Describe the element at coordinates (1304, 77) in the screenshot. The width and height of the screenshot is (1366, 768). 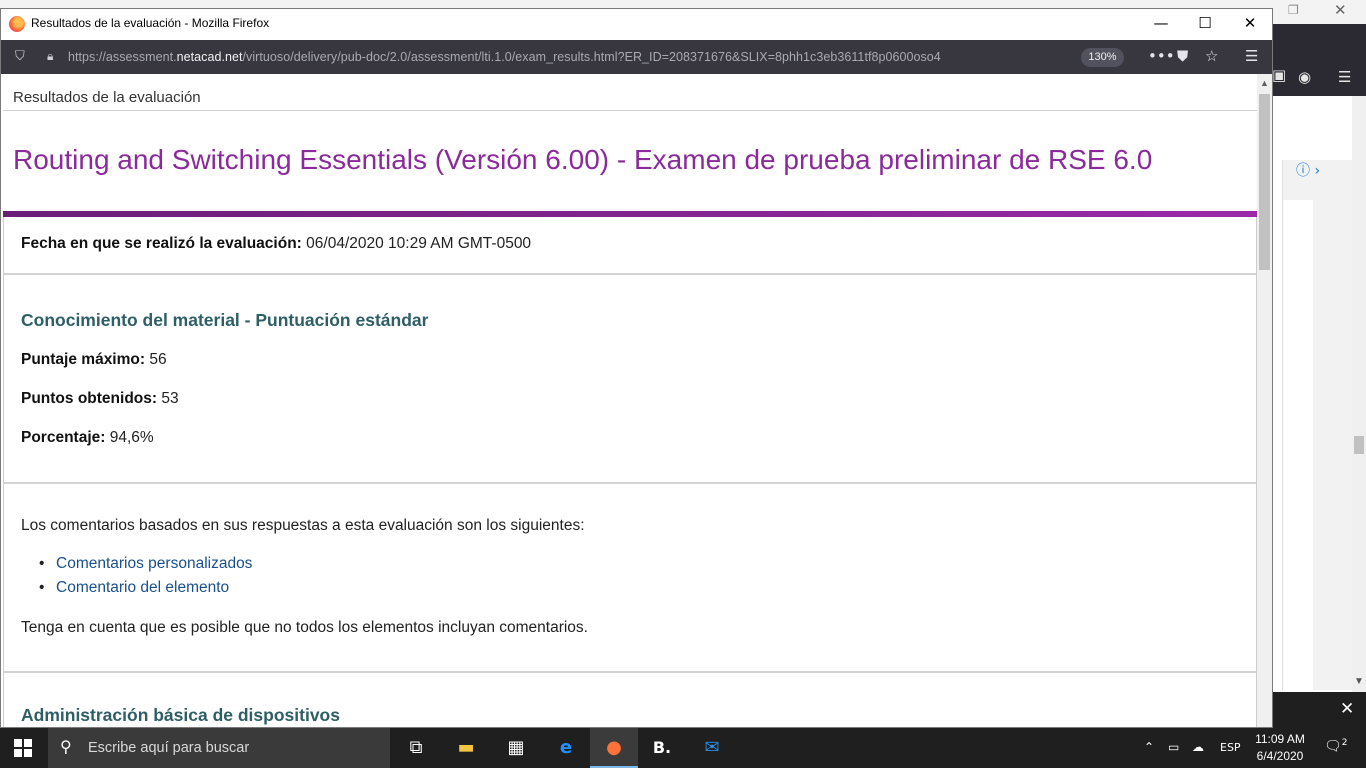
I see `account-icon: ◉` at that location.